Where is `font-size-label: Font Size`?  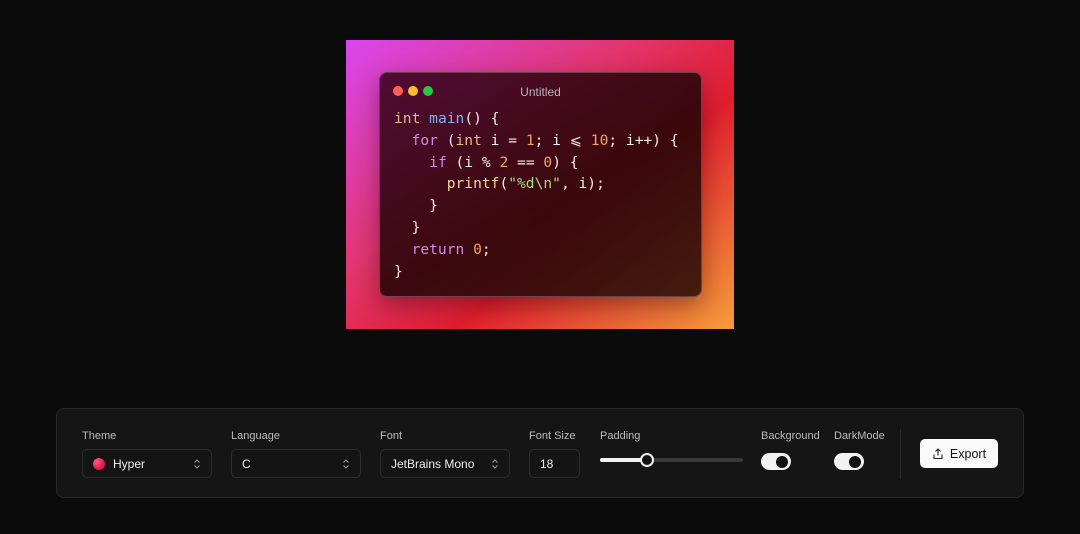
font-size-label: Font Size is located at coordinates (552, 436).